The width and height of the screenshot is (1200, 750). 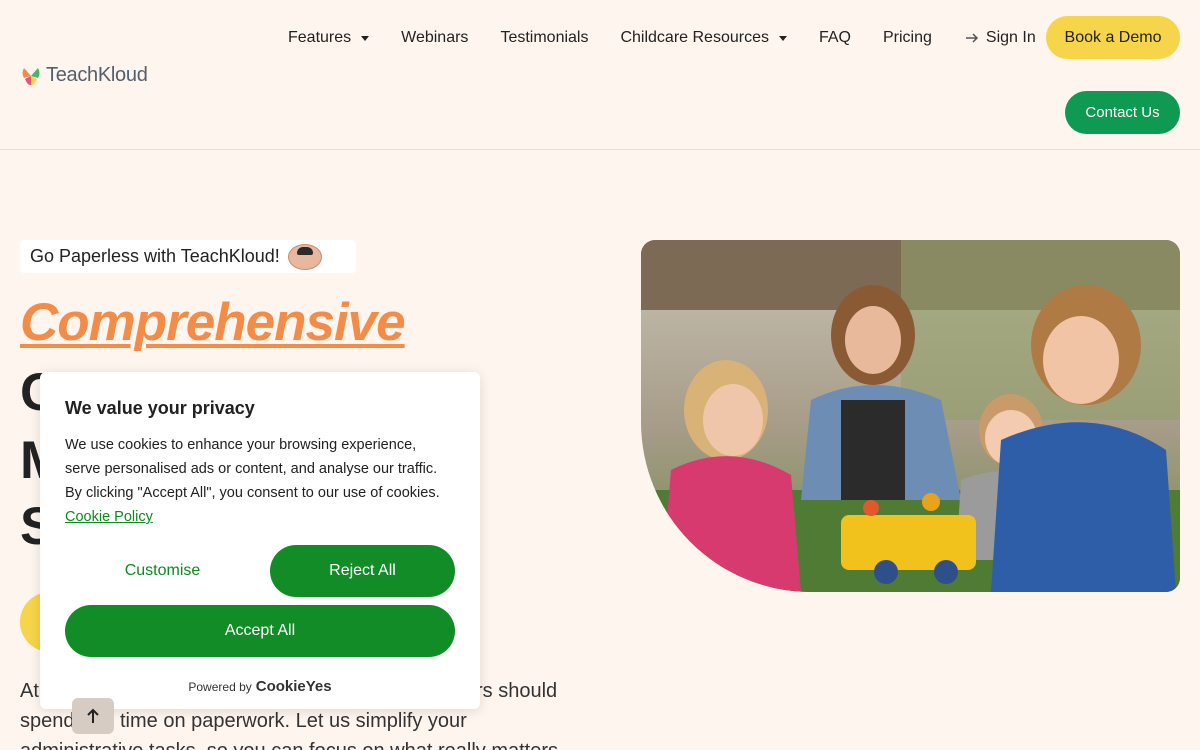 What do you see at coordinates (162, 571) in the screenshot?
I see `customise-button: Customise` at bounding box center [162, 571].